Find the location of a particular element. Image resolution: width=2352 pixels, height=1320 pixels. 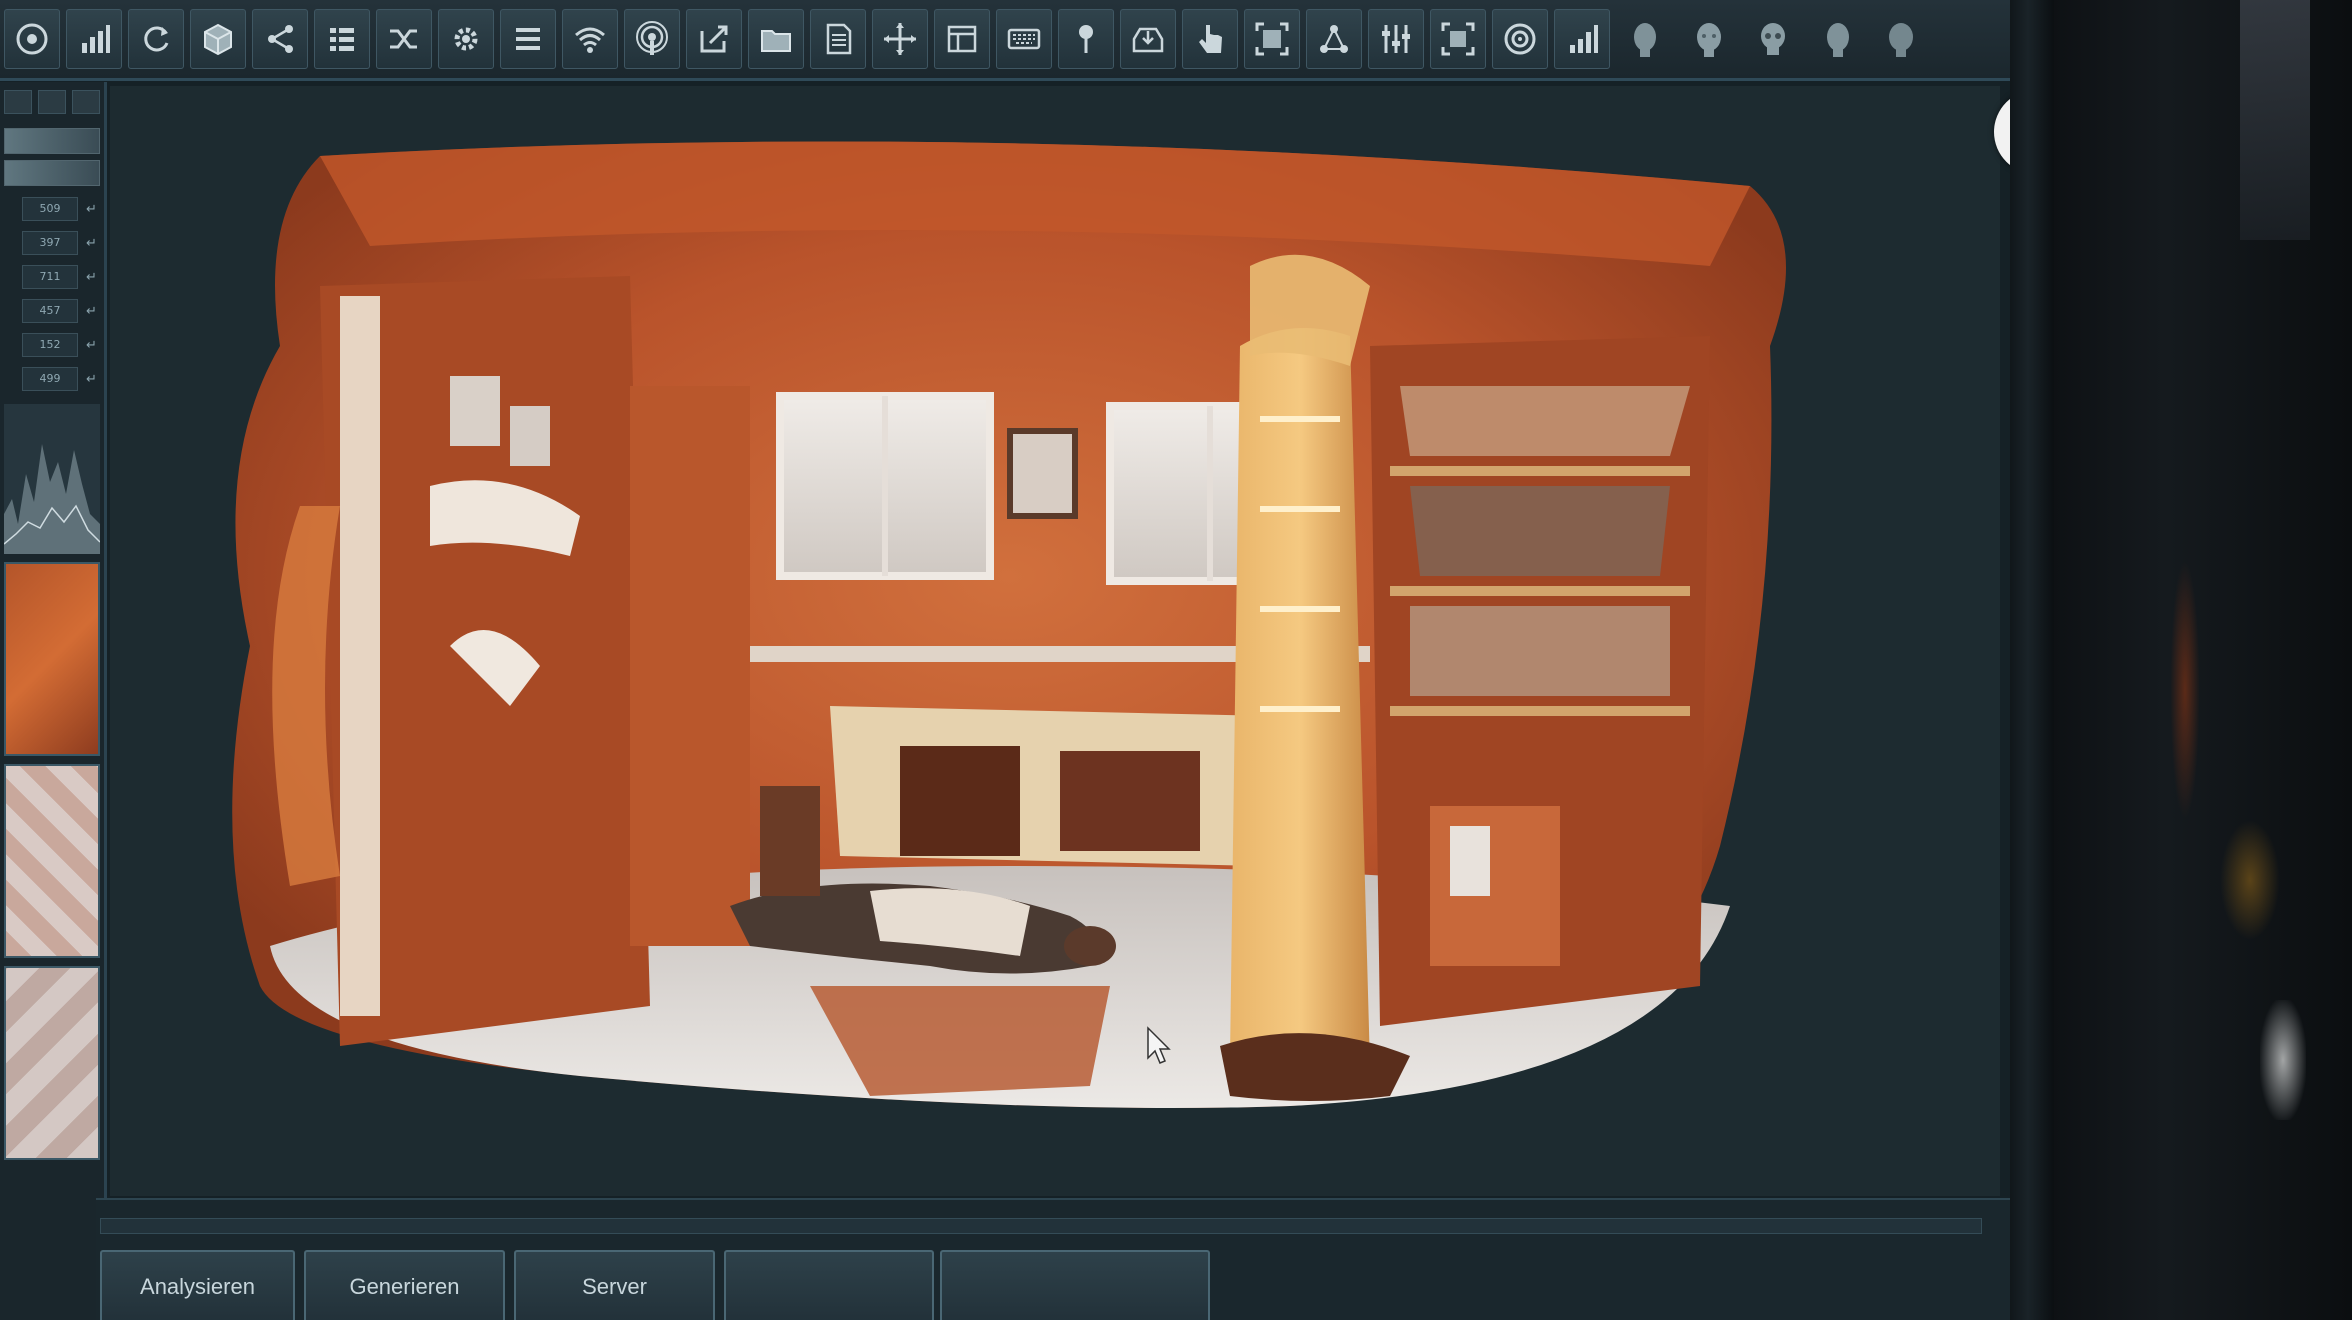

head-side-icon is located at coordinates (1838, 40).